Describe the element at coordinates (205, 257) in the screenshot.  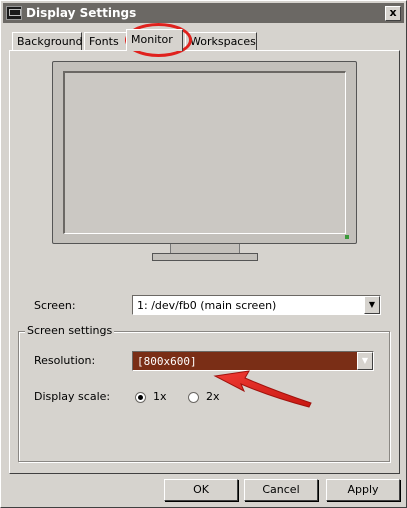
I see `monitor-stand` at that location.